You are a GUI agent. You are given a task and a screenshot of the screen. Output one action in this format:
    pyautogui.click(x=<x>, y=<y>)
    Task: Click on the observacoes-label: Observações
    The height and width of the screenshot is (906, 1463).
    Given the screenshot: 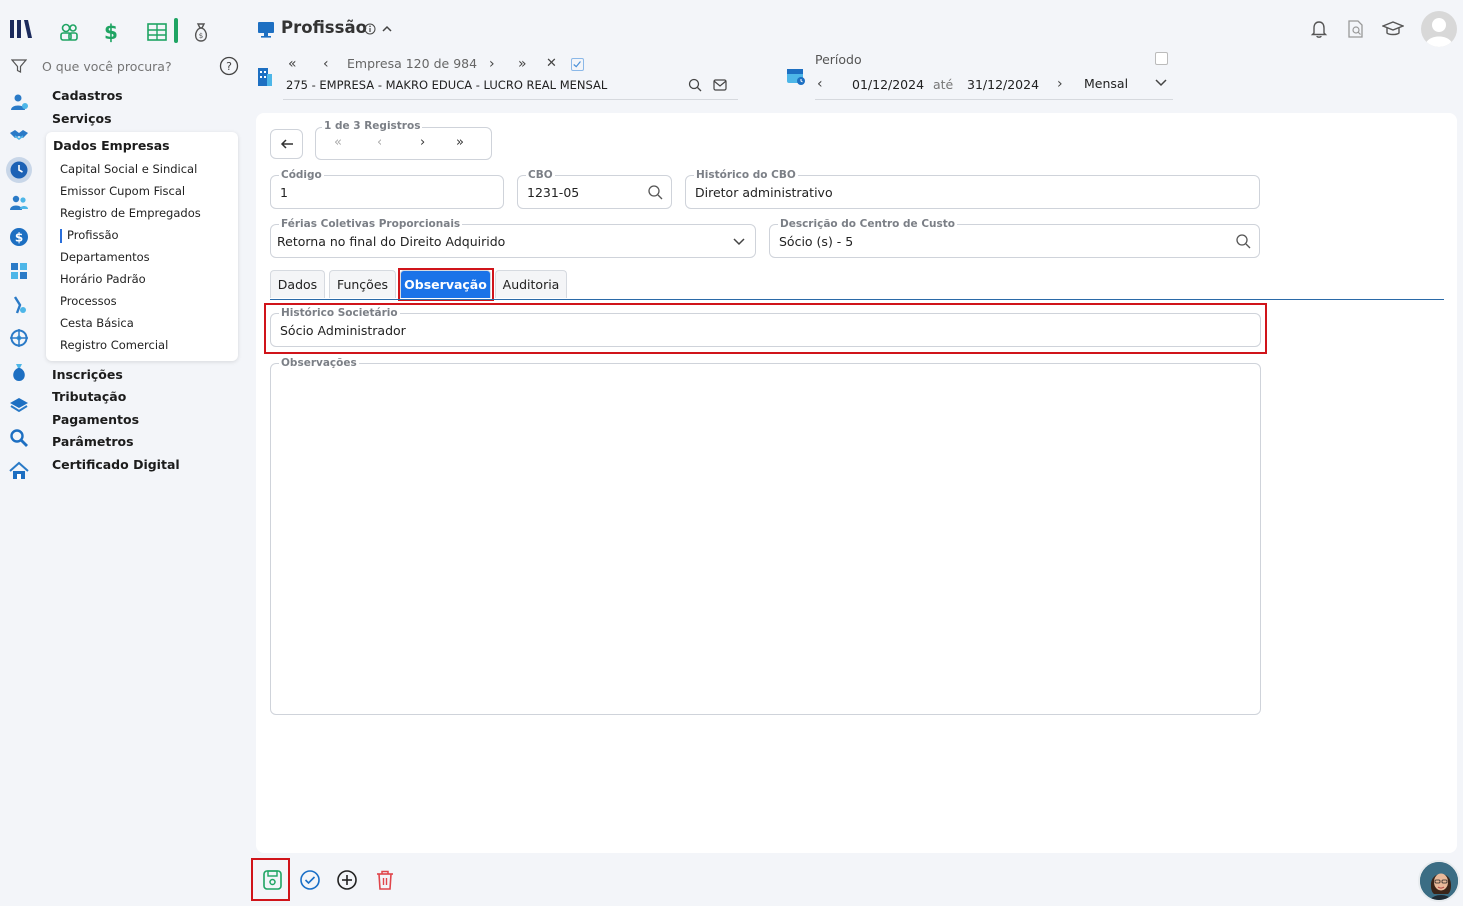 What is the action you would take?
    pyautogui.click(x=319, y=363)
    